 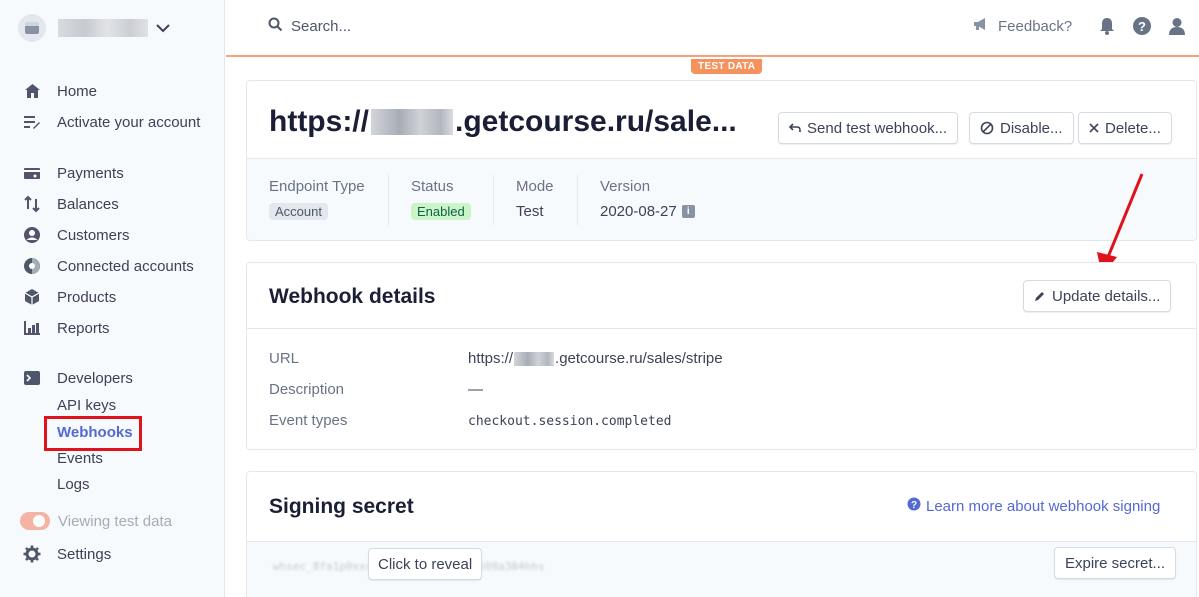 I want to click on account-switcher, so click(x=95, y=28).